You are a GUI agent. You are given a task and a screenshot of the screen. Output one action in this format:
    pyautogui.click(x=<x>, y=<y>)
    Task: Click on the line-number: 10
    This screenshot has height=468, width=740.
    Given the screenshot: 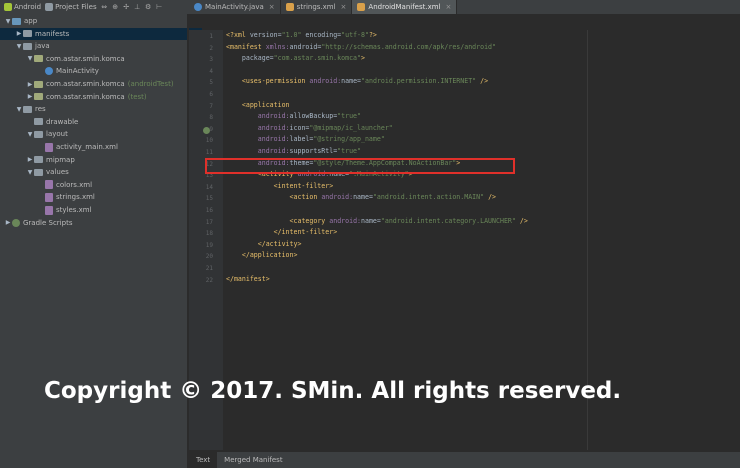 What is the action you would take?
    pyautogui.click(x=209, y=141)
    